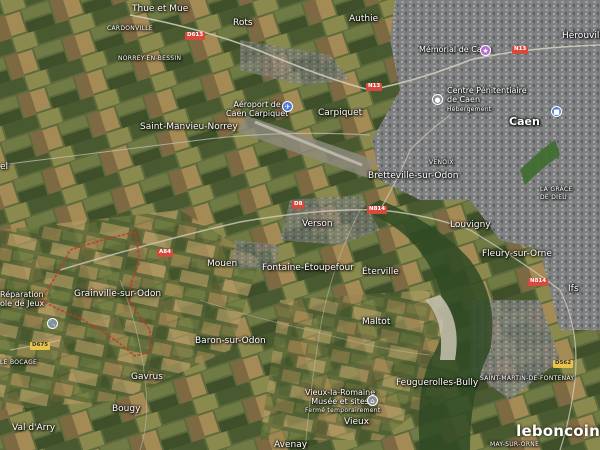 This screenshot has width=600, height=450. Describe the element at coordinates (573, 289) in the screenshot. I see `place-ifs: Ifs` at that location.